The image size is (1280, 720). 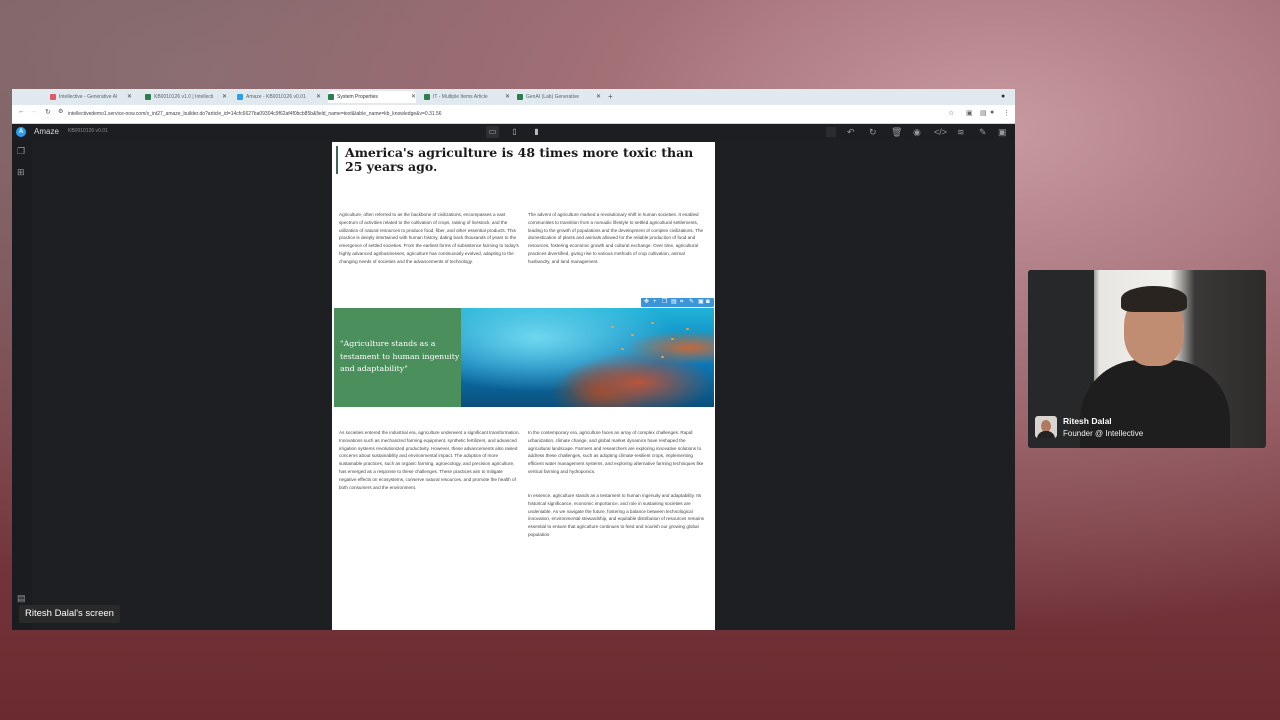 What do you see at coordinates (1002, 132) in the screenshot?
I see `save-icon: ▣` at bounding box center [1002, 132].